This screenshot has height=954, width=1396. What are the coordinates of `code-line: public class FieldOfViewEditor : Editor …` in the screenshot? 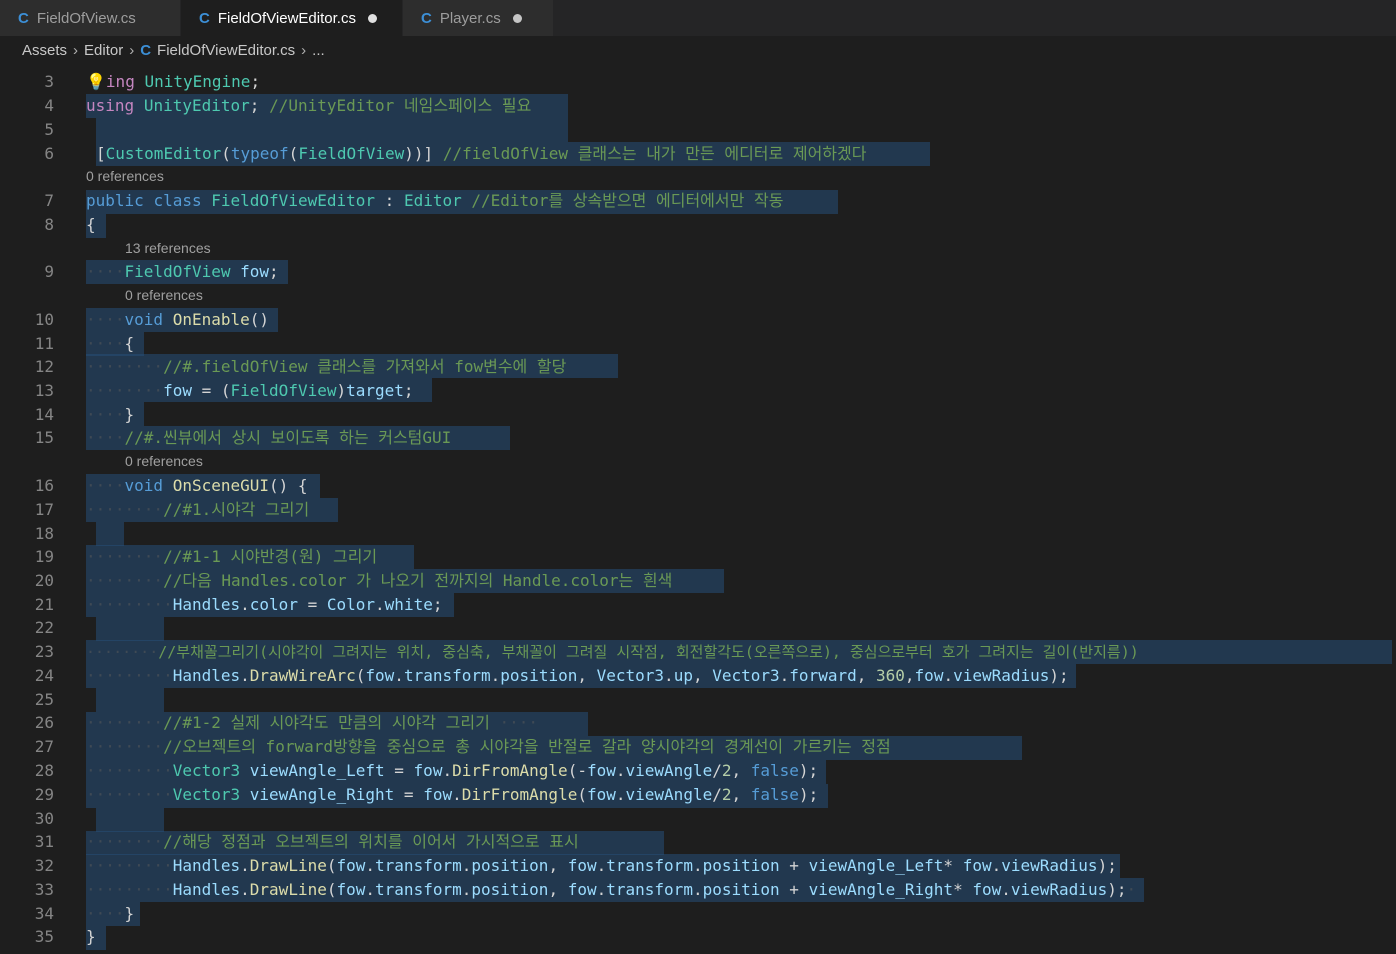 It's located at (434, 201).